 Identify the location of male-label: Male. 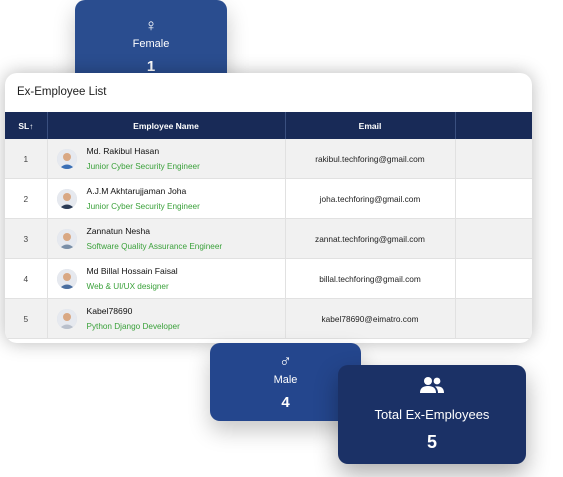
(285, 380).